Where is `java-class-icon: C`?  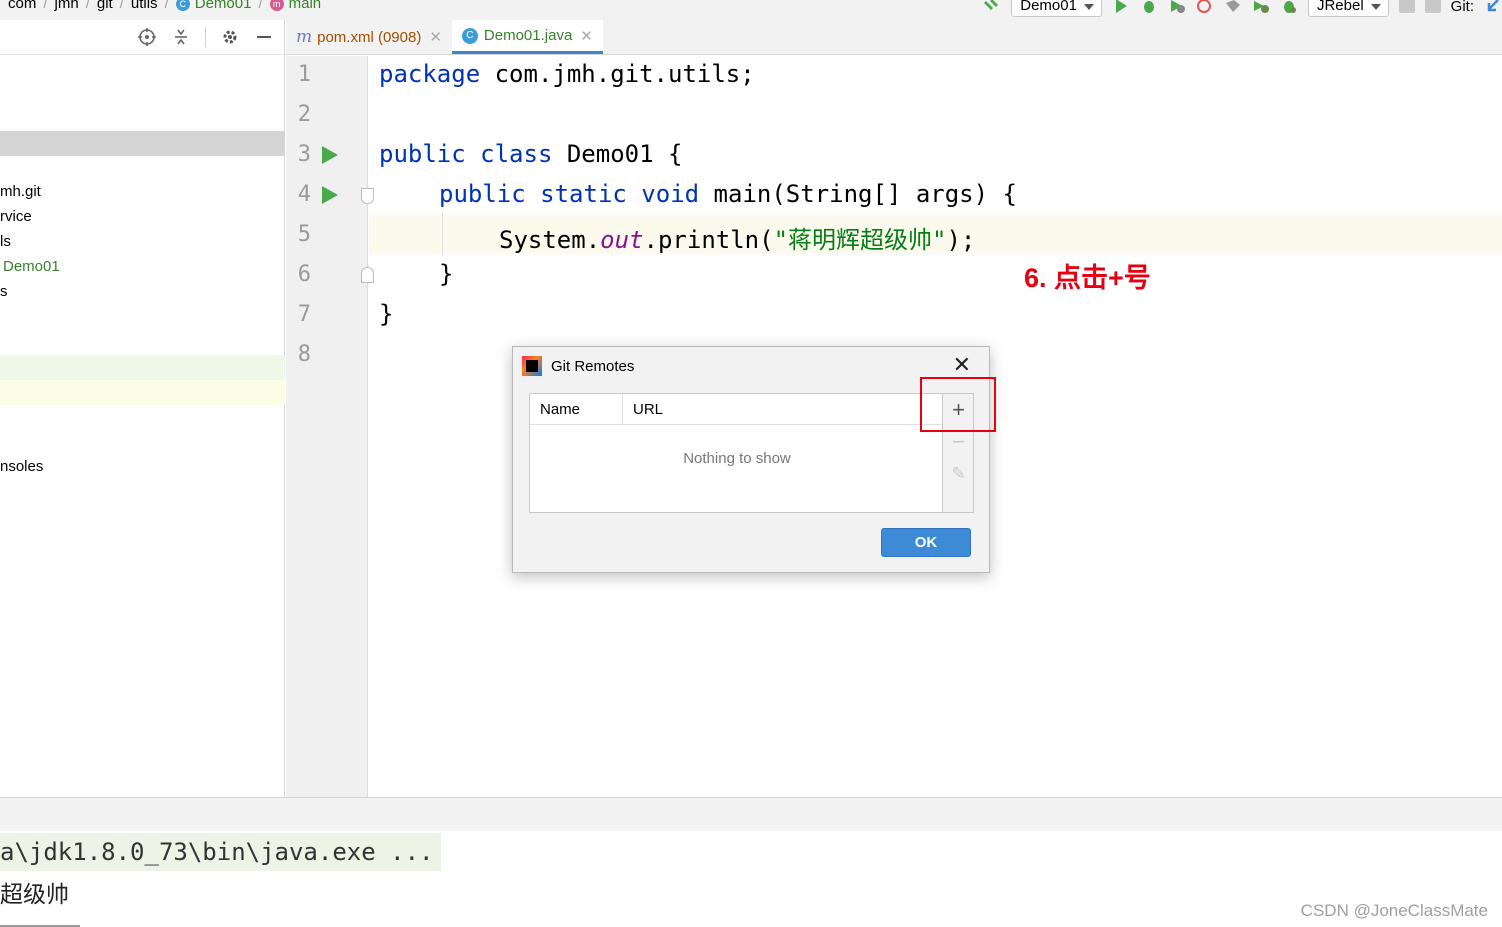 java-class-icon: C is located at coordinates (469, 35).